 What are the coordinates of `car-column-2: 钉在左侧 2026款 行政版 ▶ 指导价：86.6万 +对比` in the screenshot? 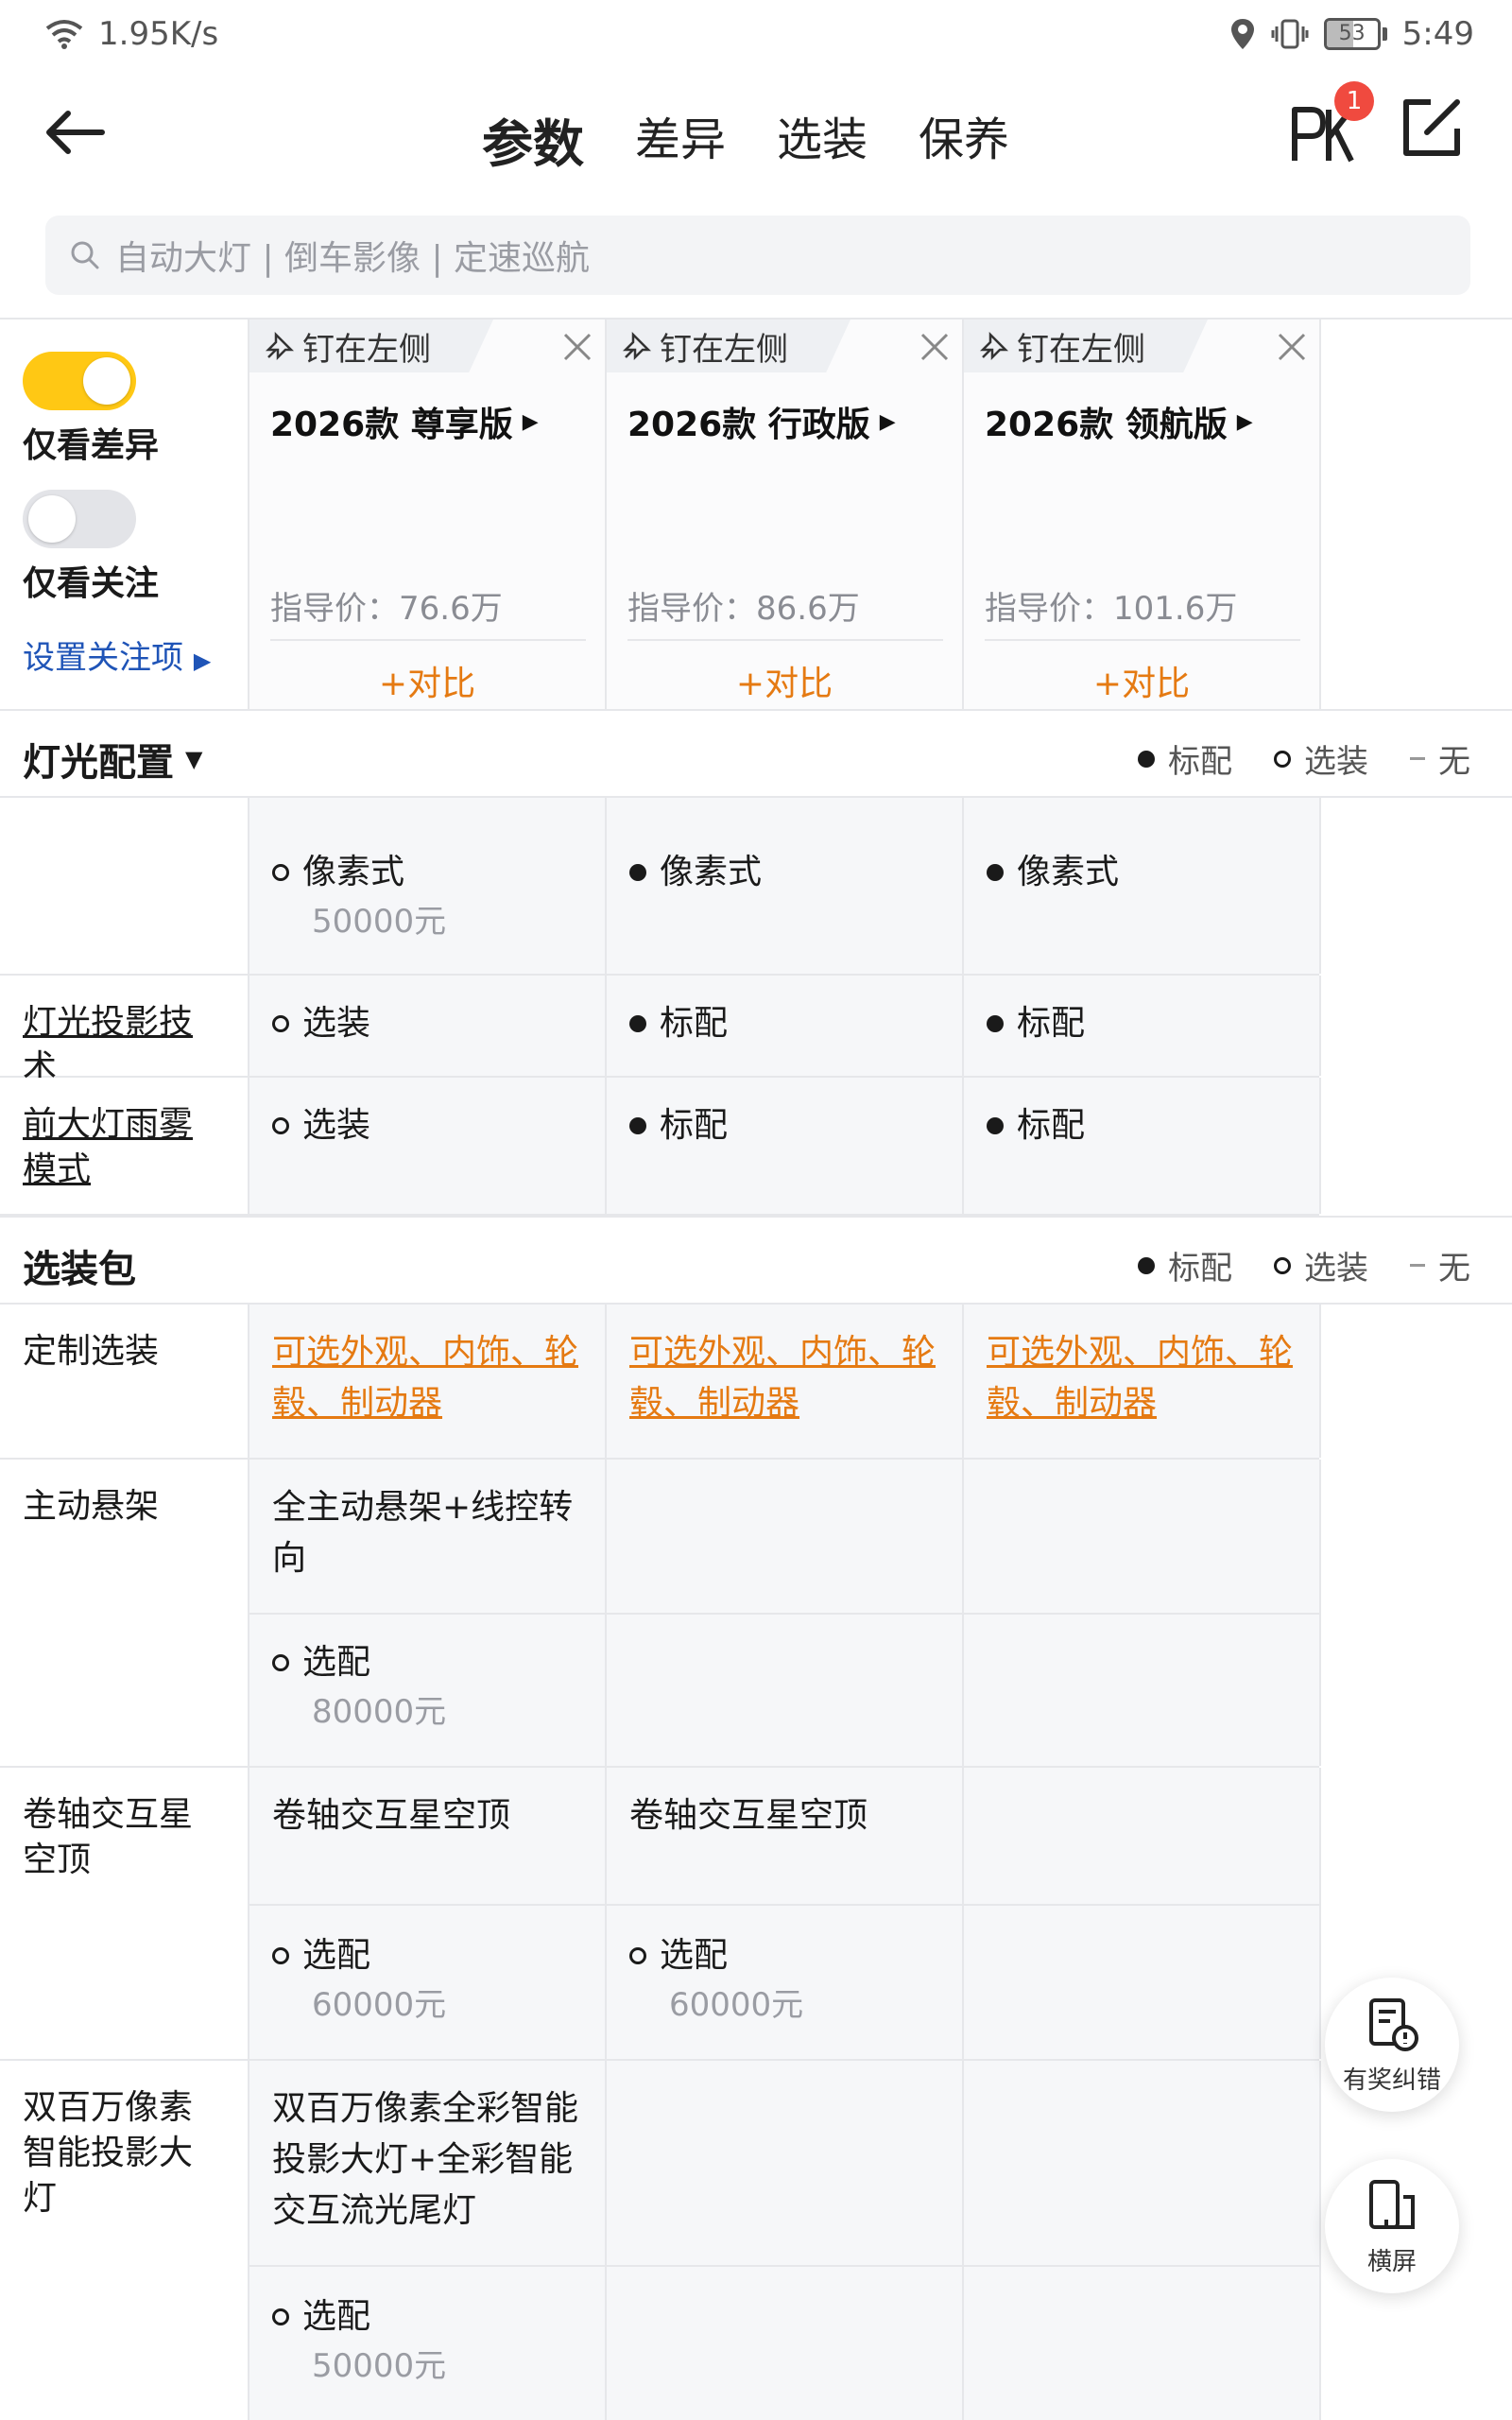 It's located at (785, 515).